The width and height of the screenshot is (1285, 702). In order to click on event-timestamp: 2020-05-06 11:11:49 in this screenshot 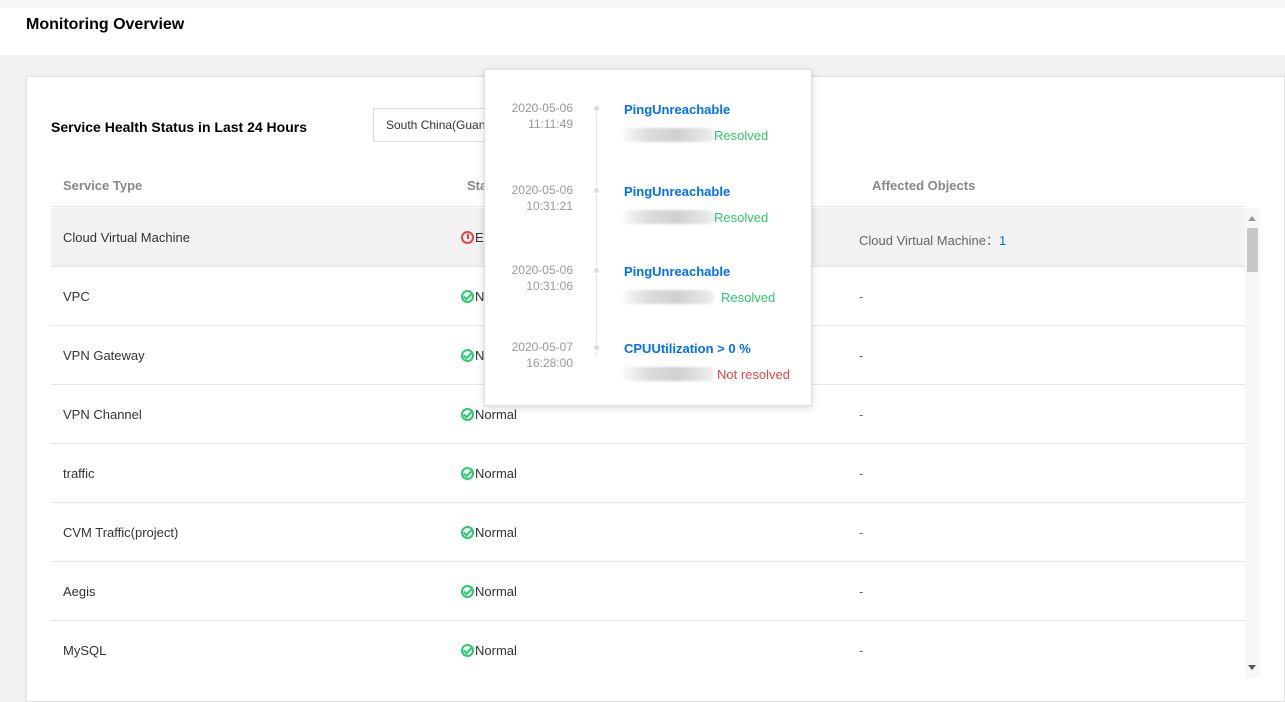, I will do `click(542, 116)`.